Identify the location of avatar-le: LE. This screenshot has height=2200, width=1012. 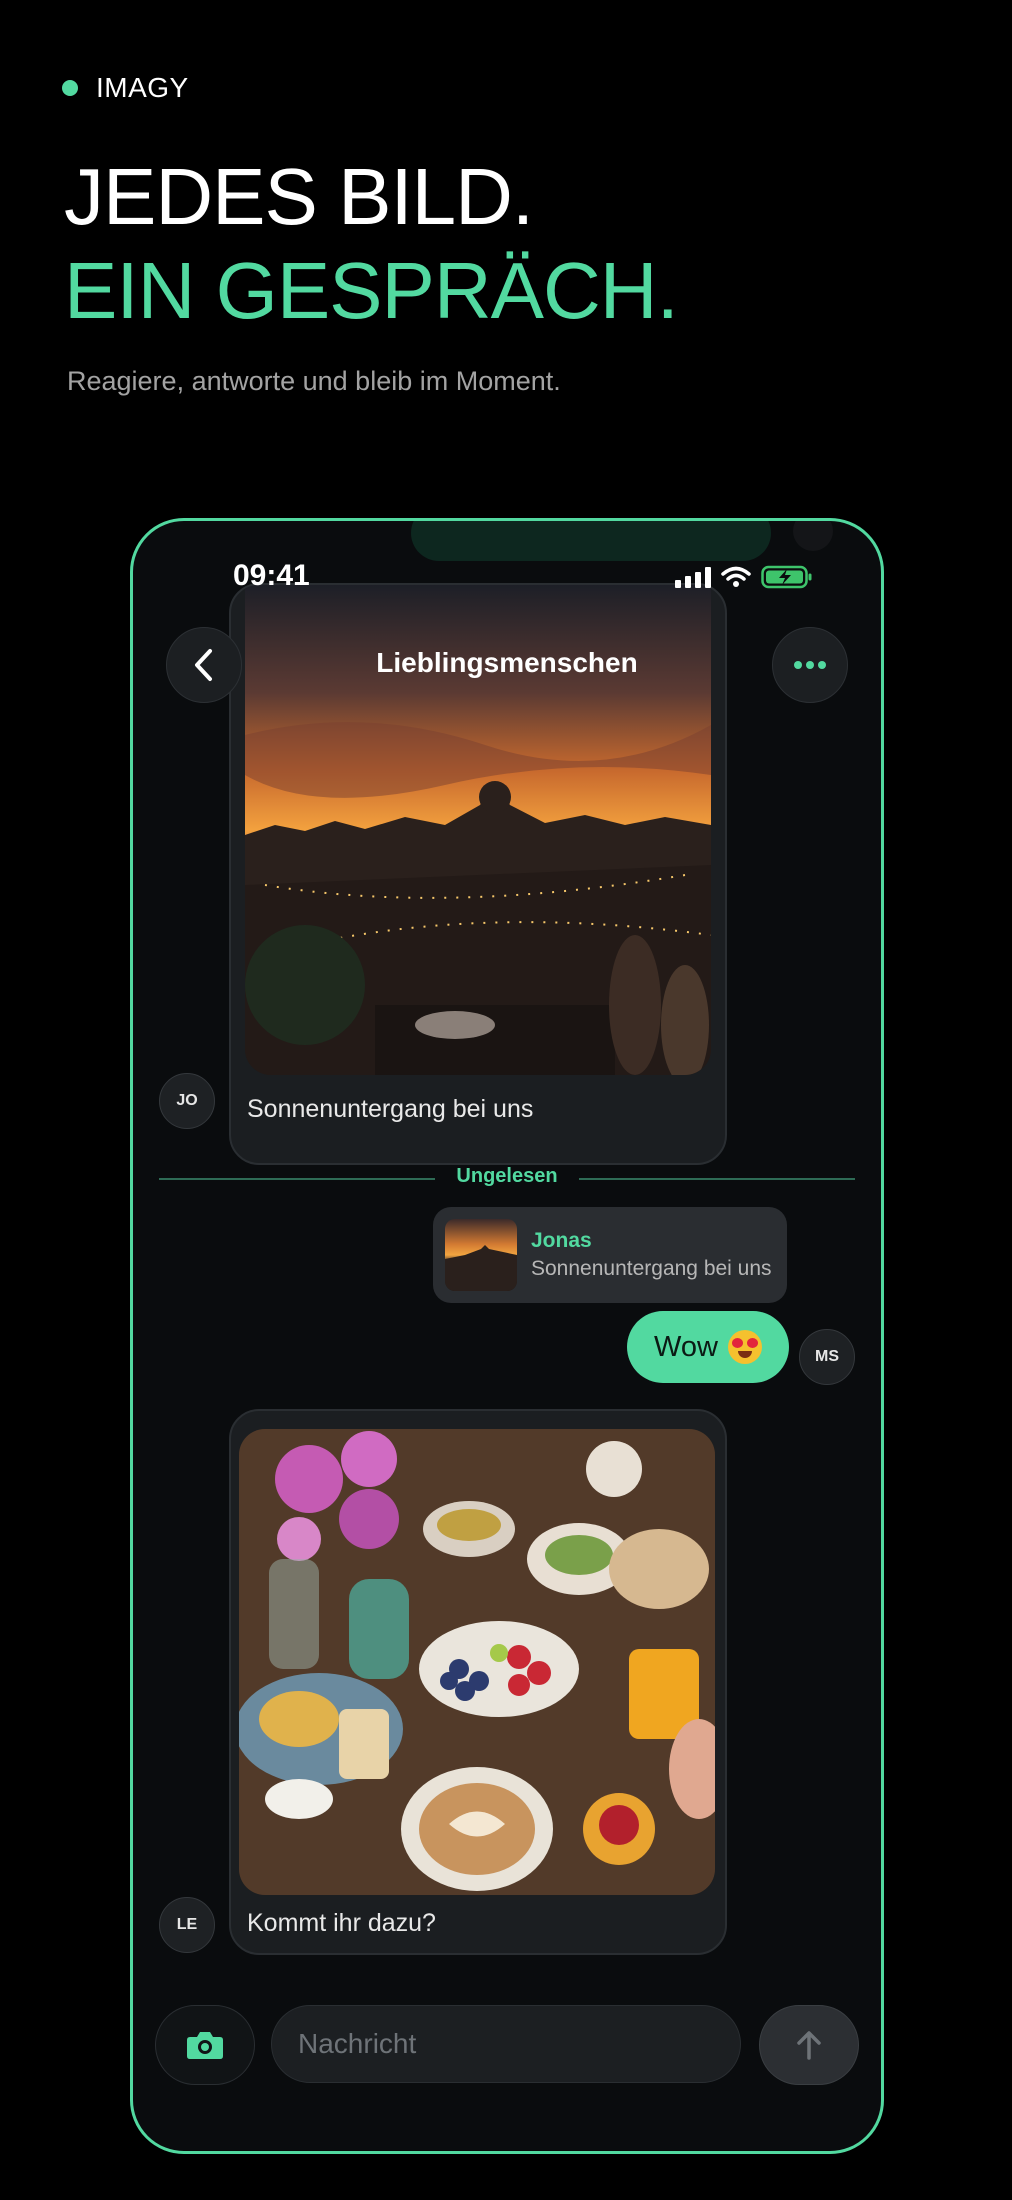
(187, 1925).